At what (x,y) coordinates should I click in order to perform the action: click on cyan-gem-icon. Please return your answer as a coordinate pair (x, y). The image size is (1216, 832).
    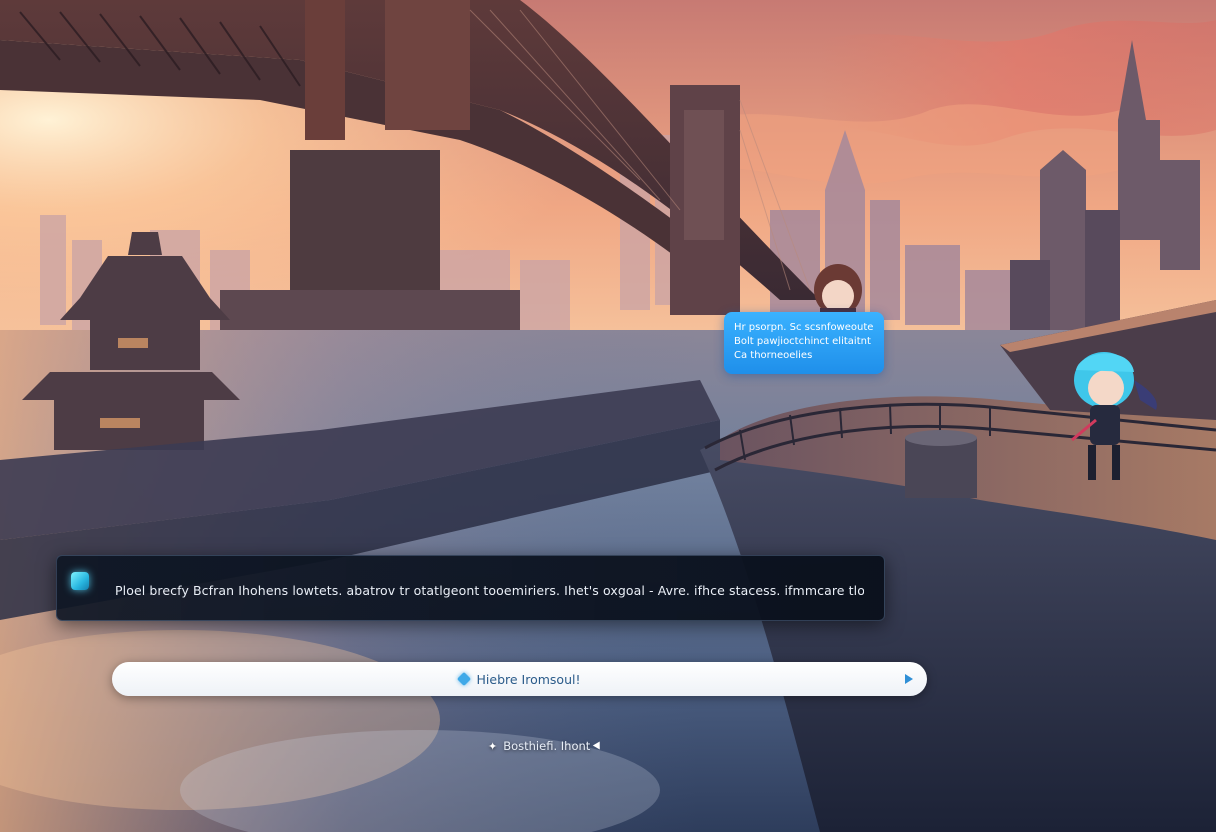
    Looking at the image, I should click on (80, 581).